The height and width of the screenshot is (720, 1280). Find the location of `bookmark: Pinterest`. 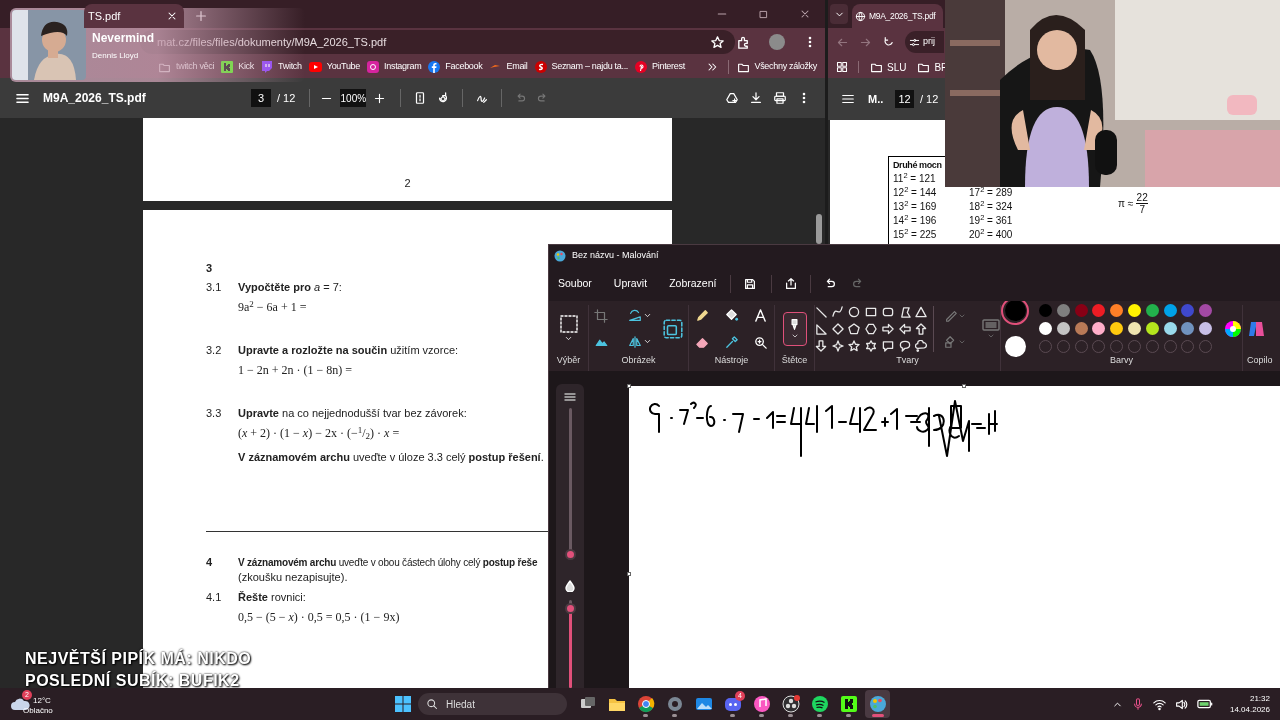

bookmark: Pinterest is located at coordinates (660, 67).